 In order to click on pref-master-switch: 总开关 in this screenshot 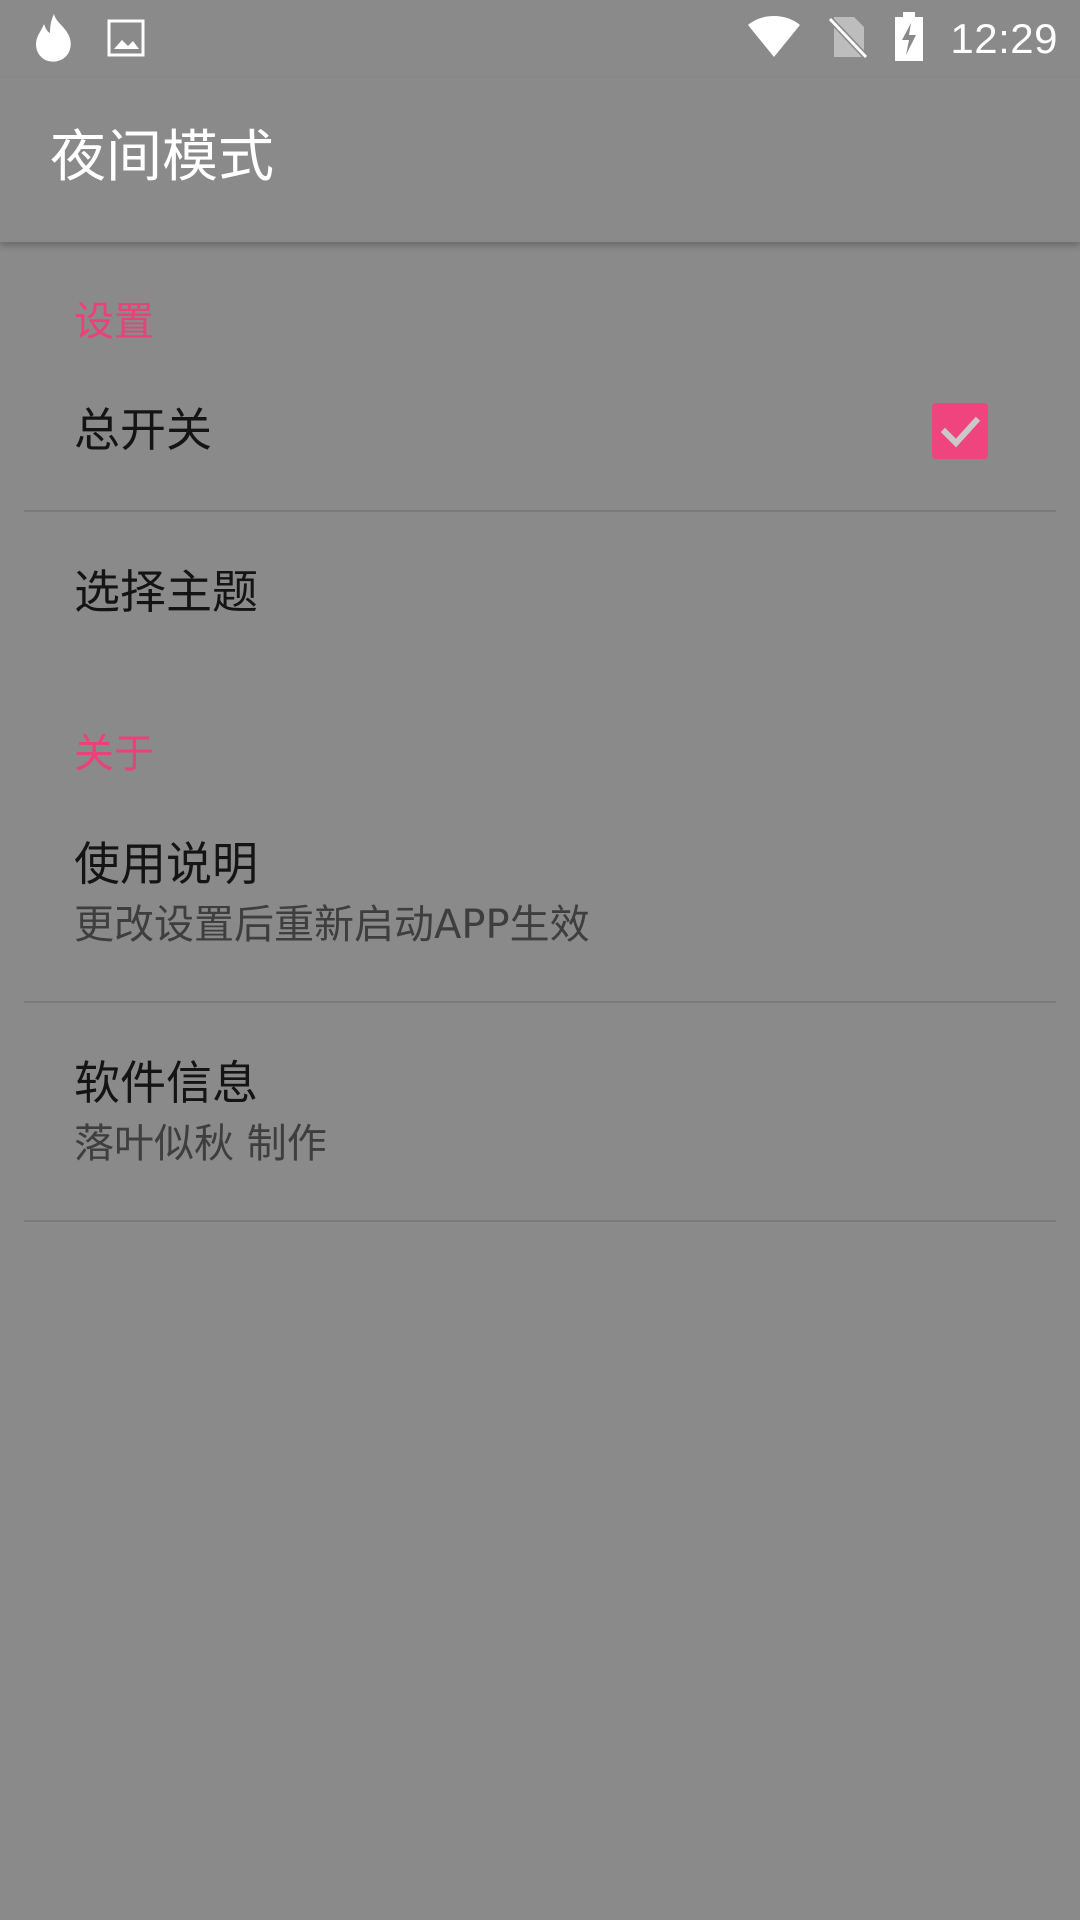, I will do `click(540, 444)`.